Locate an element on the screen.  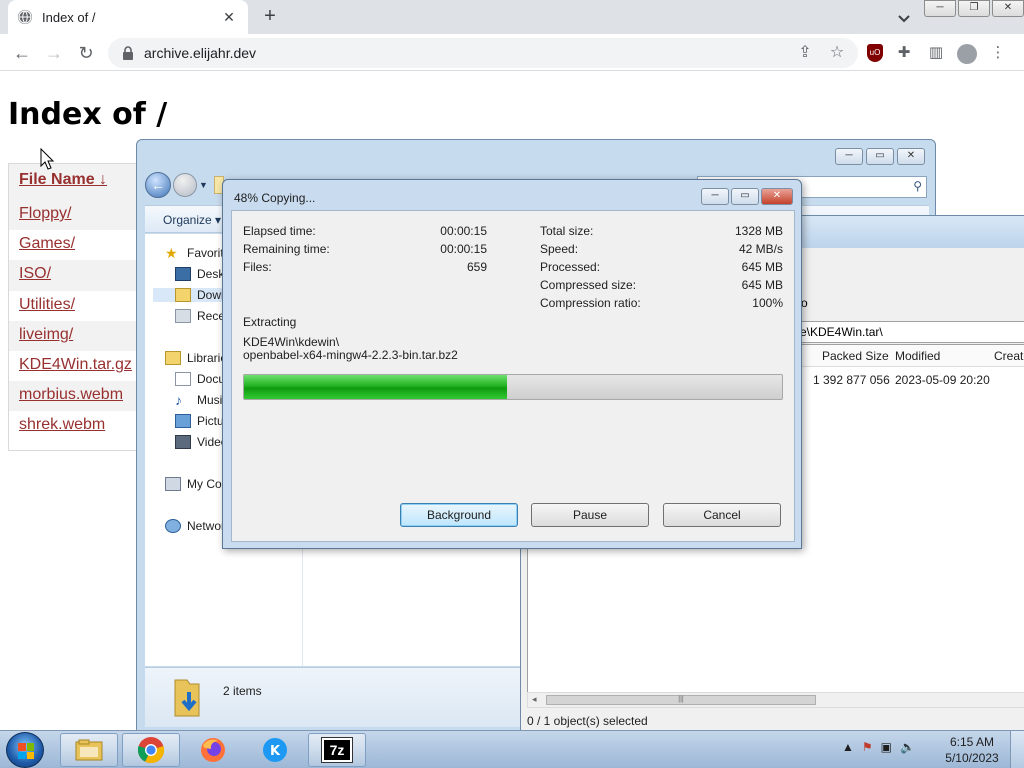
organize-button: Organize ▾ is located at coordinates (192, 220).